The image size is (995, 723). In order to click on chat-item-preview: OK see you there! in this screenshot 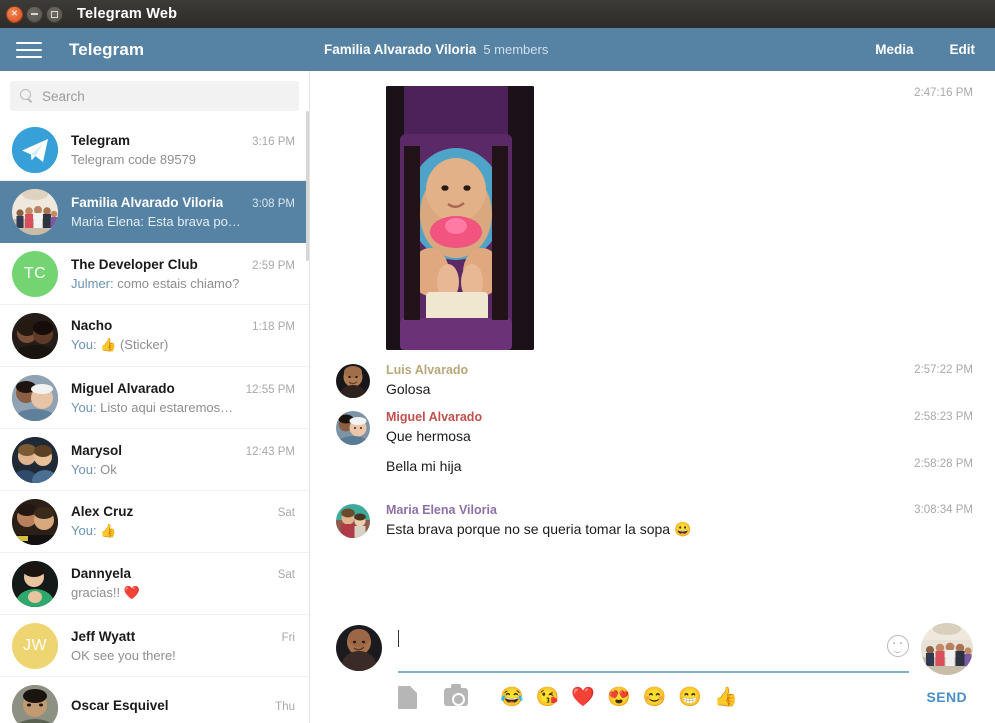, I will do `click(183, 655)`.